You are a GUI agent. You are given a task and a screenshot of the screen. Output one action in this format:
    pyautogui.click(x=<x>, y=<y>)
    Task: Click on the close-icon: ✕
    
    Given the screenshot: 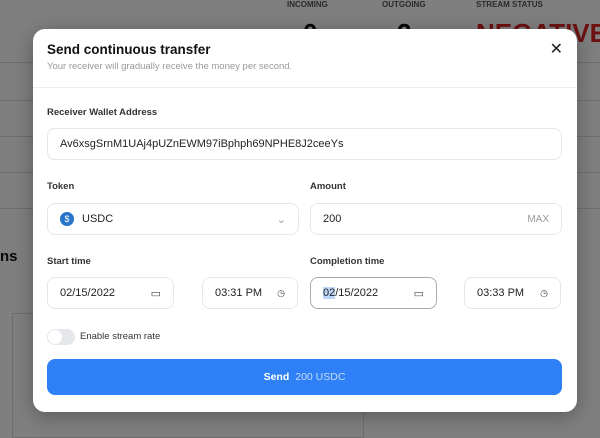 What is the action you would take?
    pyautogui.click(x=556, y=49)
    